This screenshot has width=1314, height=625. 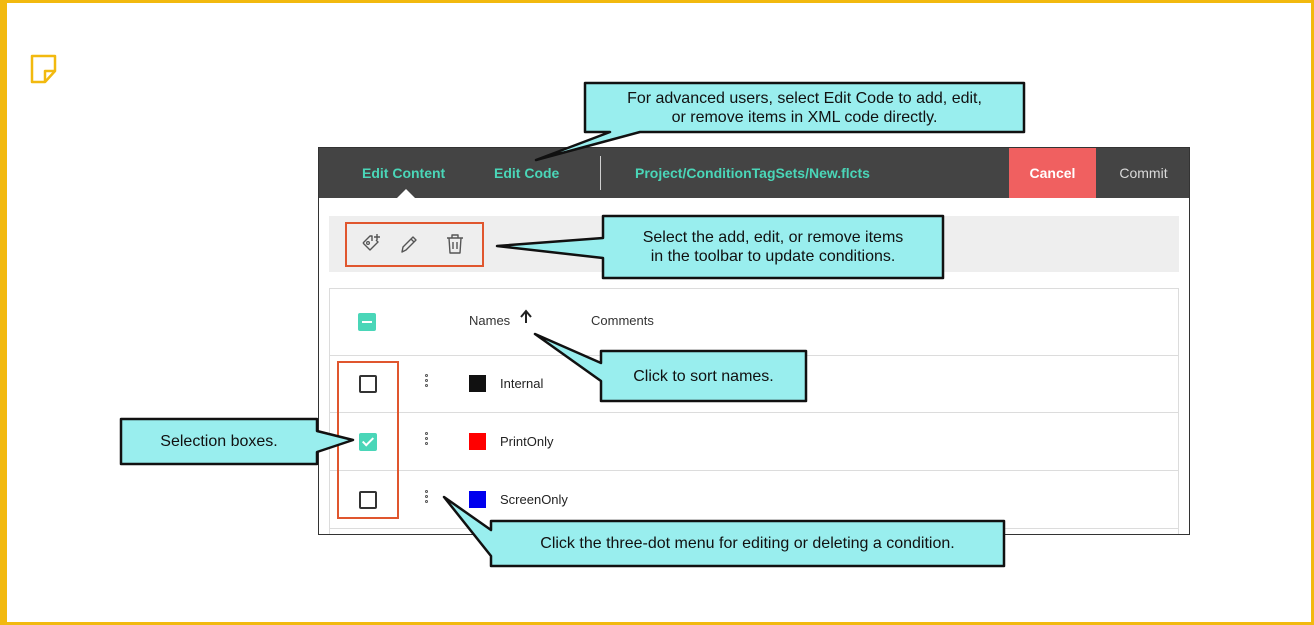 What do you see at coordinates (724, 531) in the screenshot?
I see `three-dot-callout-bubble` at bounding box center [724, 531].